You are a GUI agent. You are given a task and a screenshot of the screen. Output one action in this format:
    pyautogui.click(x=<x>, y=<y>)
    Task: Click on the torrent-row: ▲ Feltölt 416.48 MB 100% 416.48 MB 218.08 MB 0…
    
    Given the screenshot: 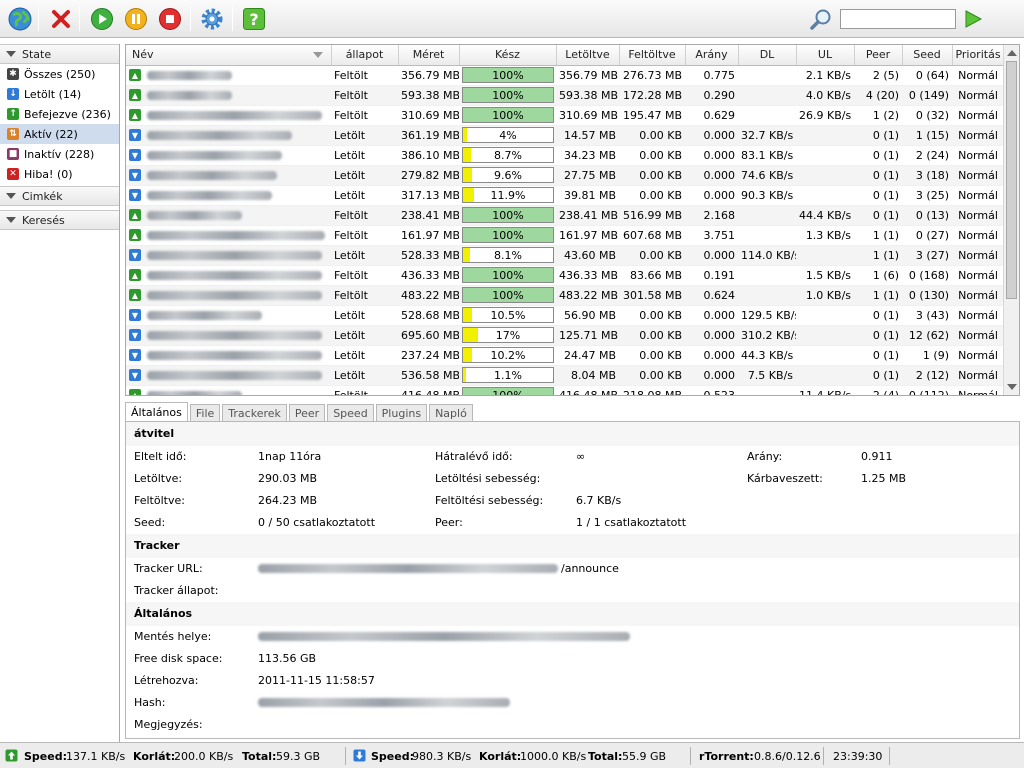 What is the action you would take?
    pyautogui.click(x=565, y=390)
    